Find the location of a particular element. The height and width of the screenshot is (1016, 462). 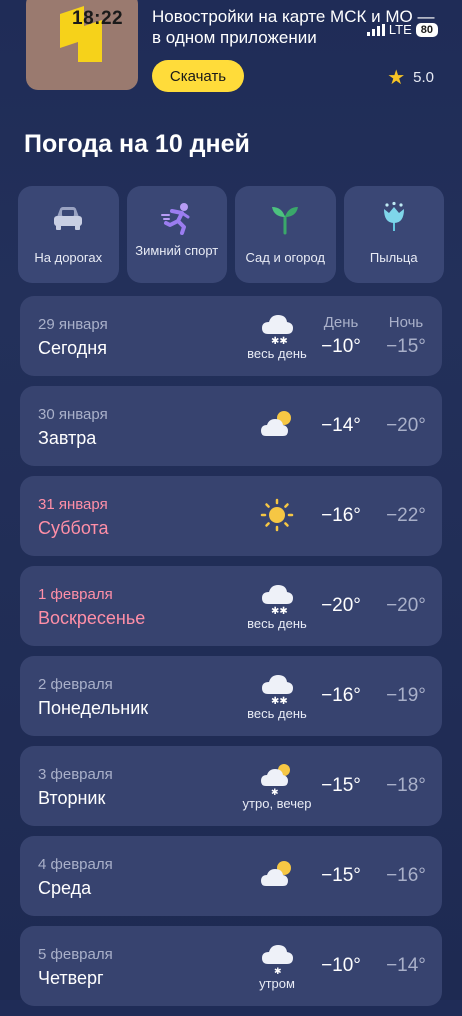

signal-icon is located at coordinates (375, 29).